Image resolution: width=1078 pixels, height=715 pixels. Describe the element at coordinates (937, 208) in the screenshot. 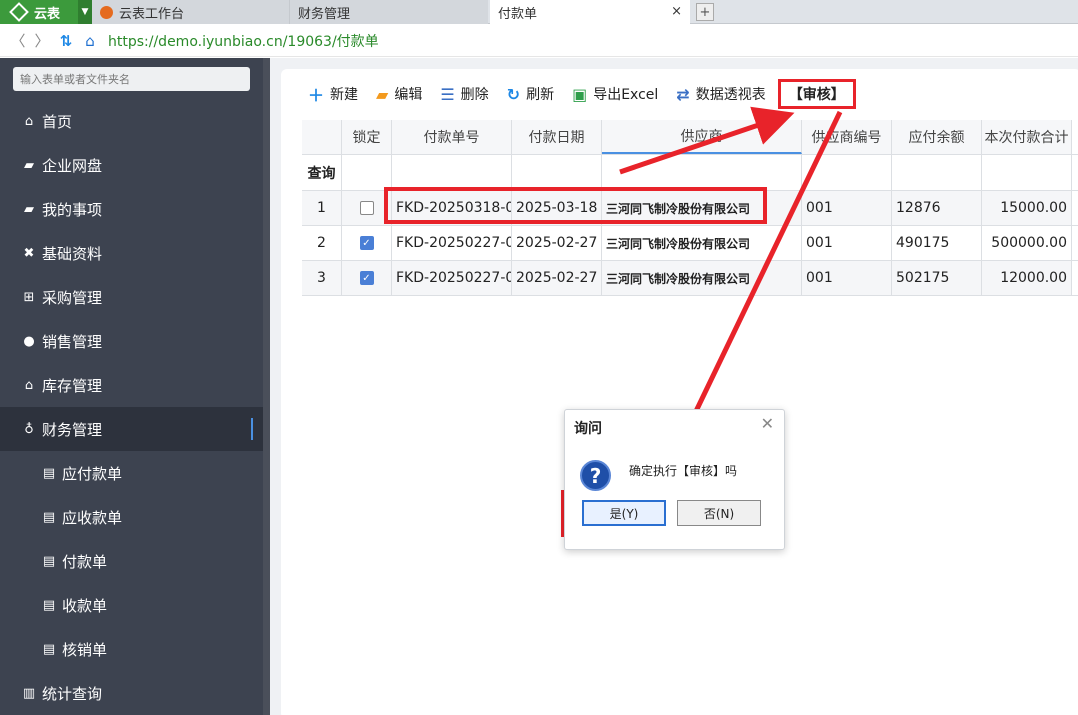

I see `balance-cell: 12876` at that location.